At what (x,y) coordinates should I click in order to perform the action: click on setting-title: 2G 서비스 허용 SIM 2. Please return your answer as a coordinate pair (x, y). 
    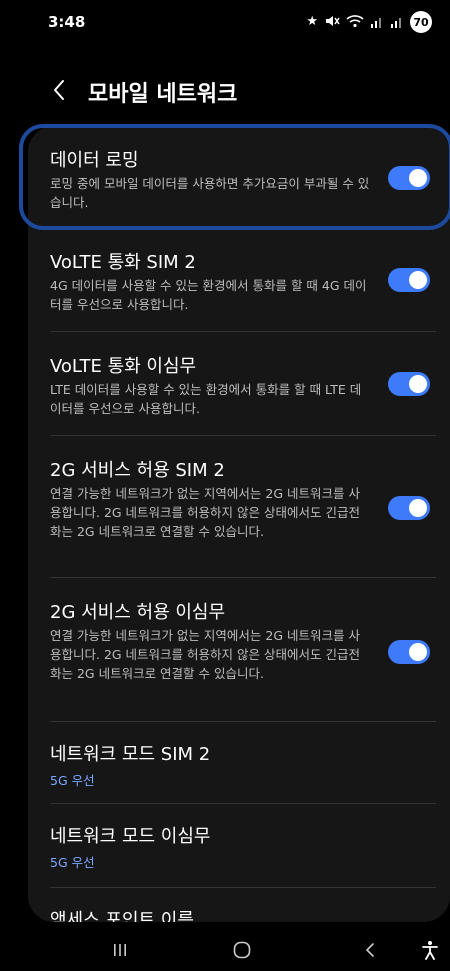
    Looking at the image, I should click on (137, 470).